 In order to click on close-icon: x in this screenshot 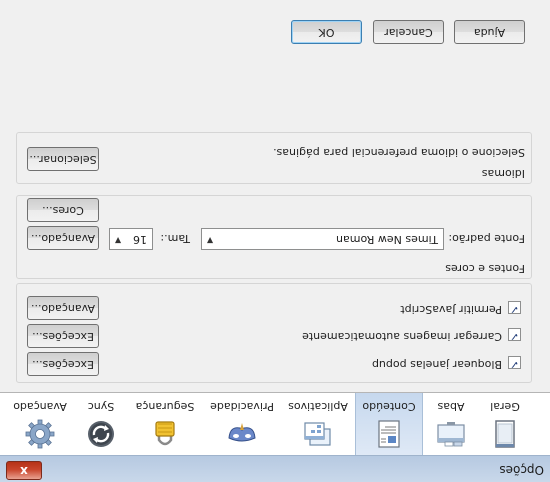, I will do `click(24, 471)`.